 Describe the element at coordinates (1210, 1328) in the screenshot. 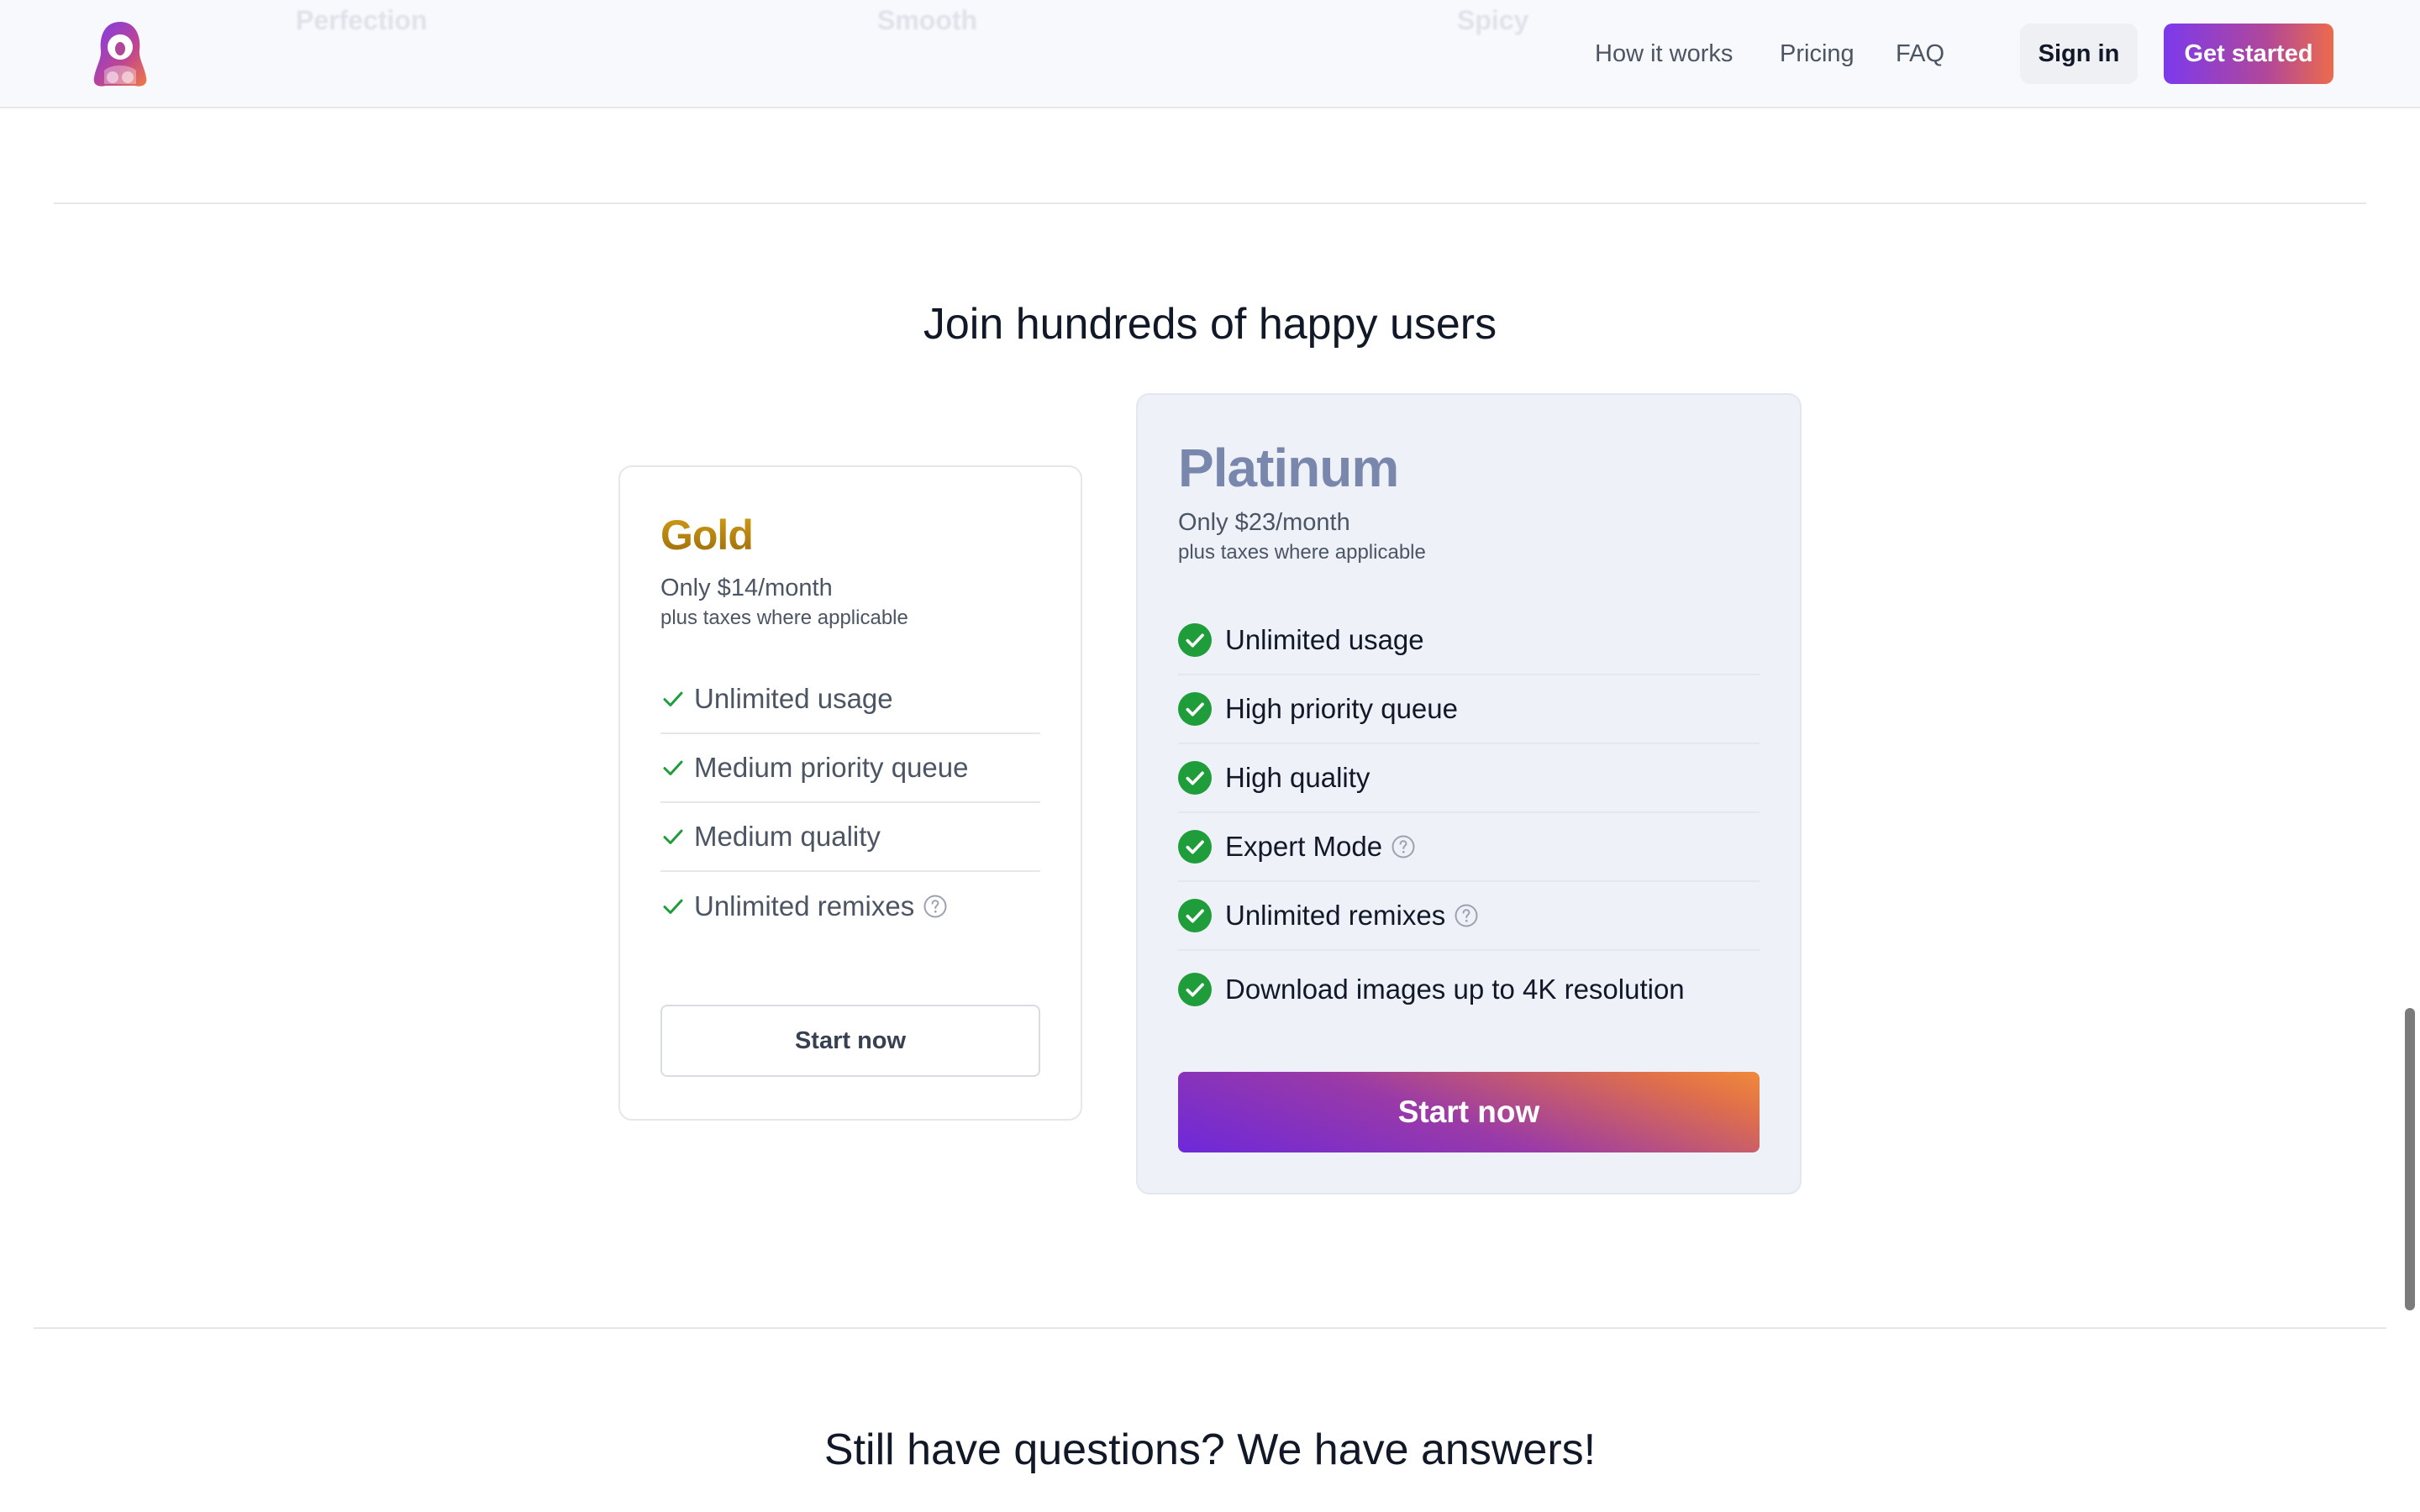

I see `section-divider-bottom` at that location.